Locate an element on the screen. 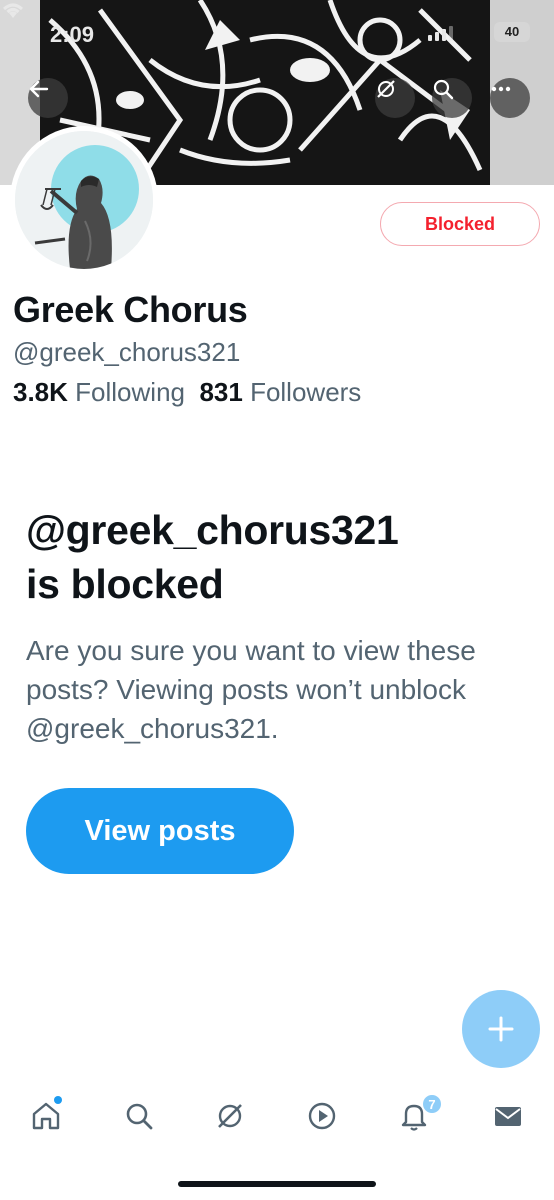  blocked-title-status: is blocked is located at coordinates (125, 584).